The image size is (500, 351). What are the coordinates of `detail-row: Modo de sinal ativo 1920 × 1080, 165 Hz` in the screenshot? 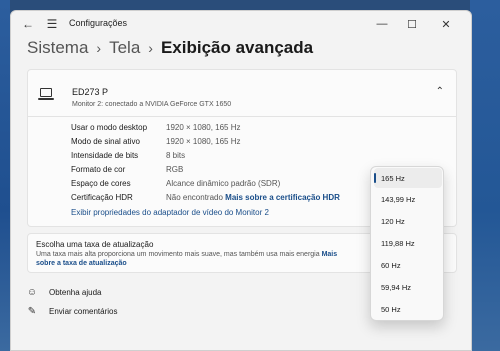 It's located at (156, 141).